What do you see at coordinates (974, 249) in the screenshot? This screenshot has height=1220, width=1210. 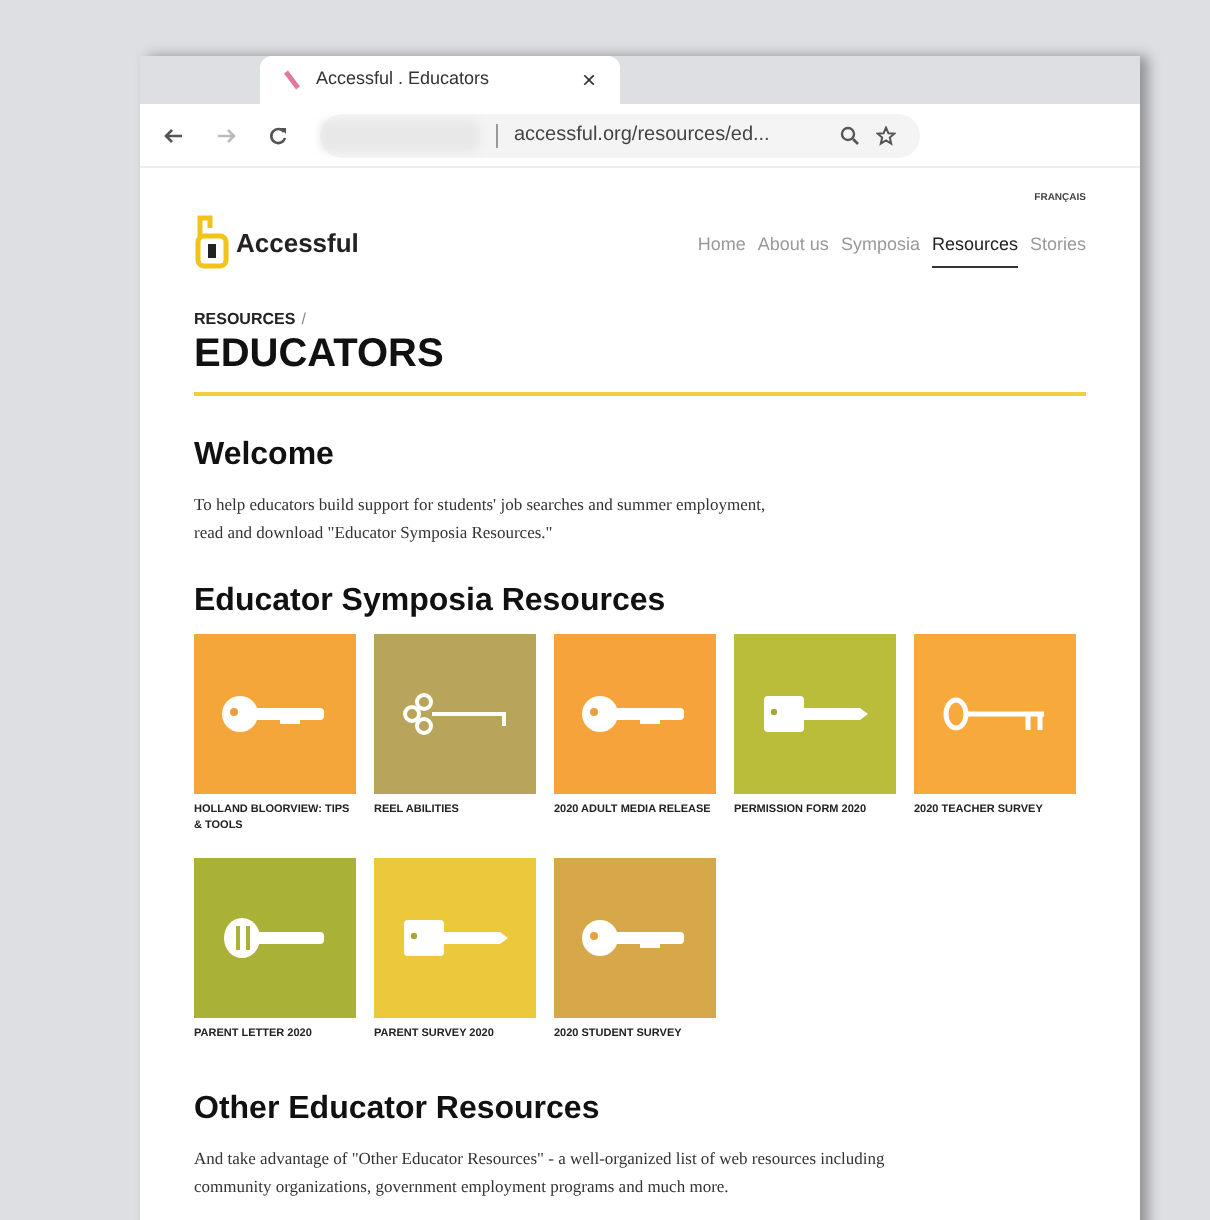 I see `nav-link: Resources` at bounding box center [974, 249].